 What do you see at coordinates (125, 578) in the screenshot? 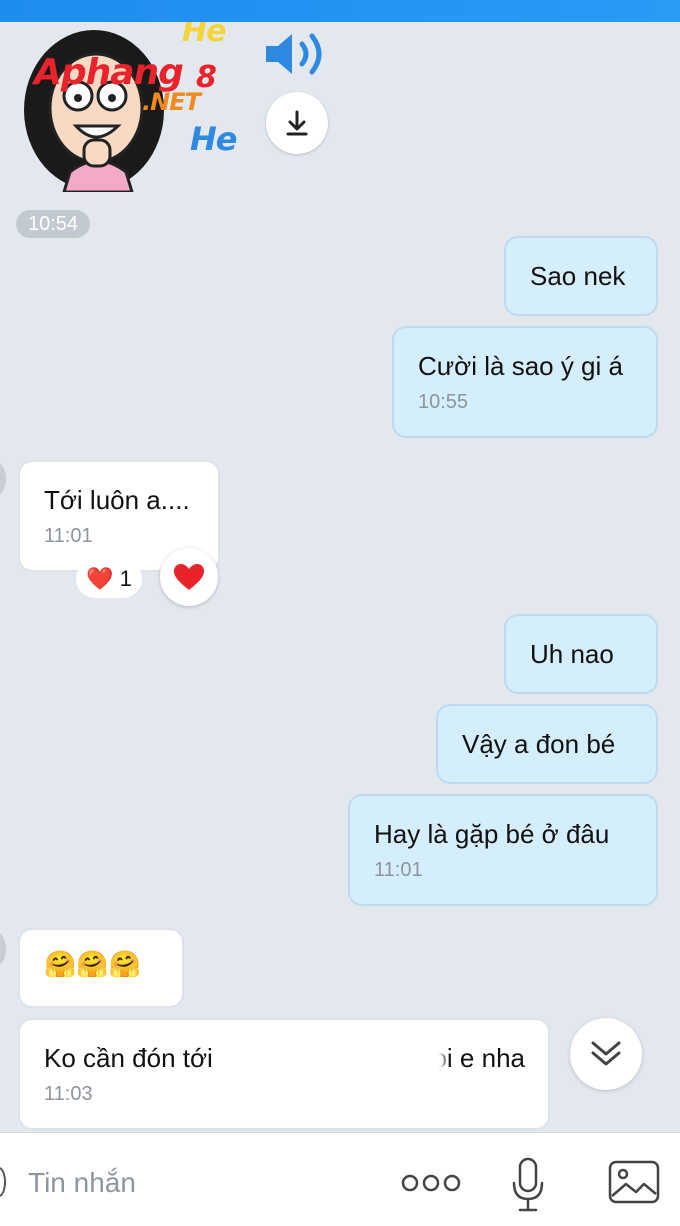
I see `reaction-count: 1` at bounding box center [125, 578].